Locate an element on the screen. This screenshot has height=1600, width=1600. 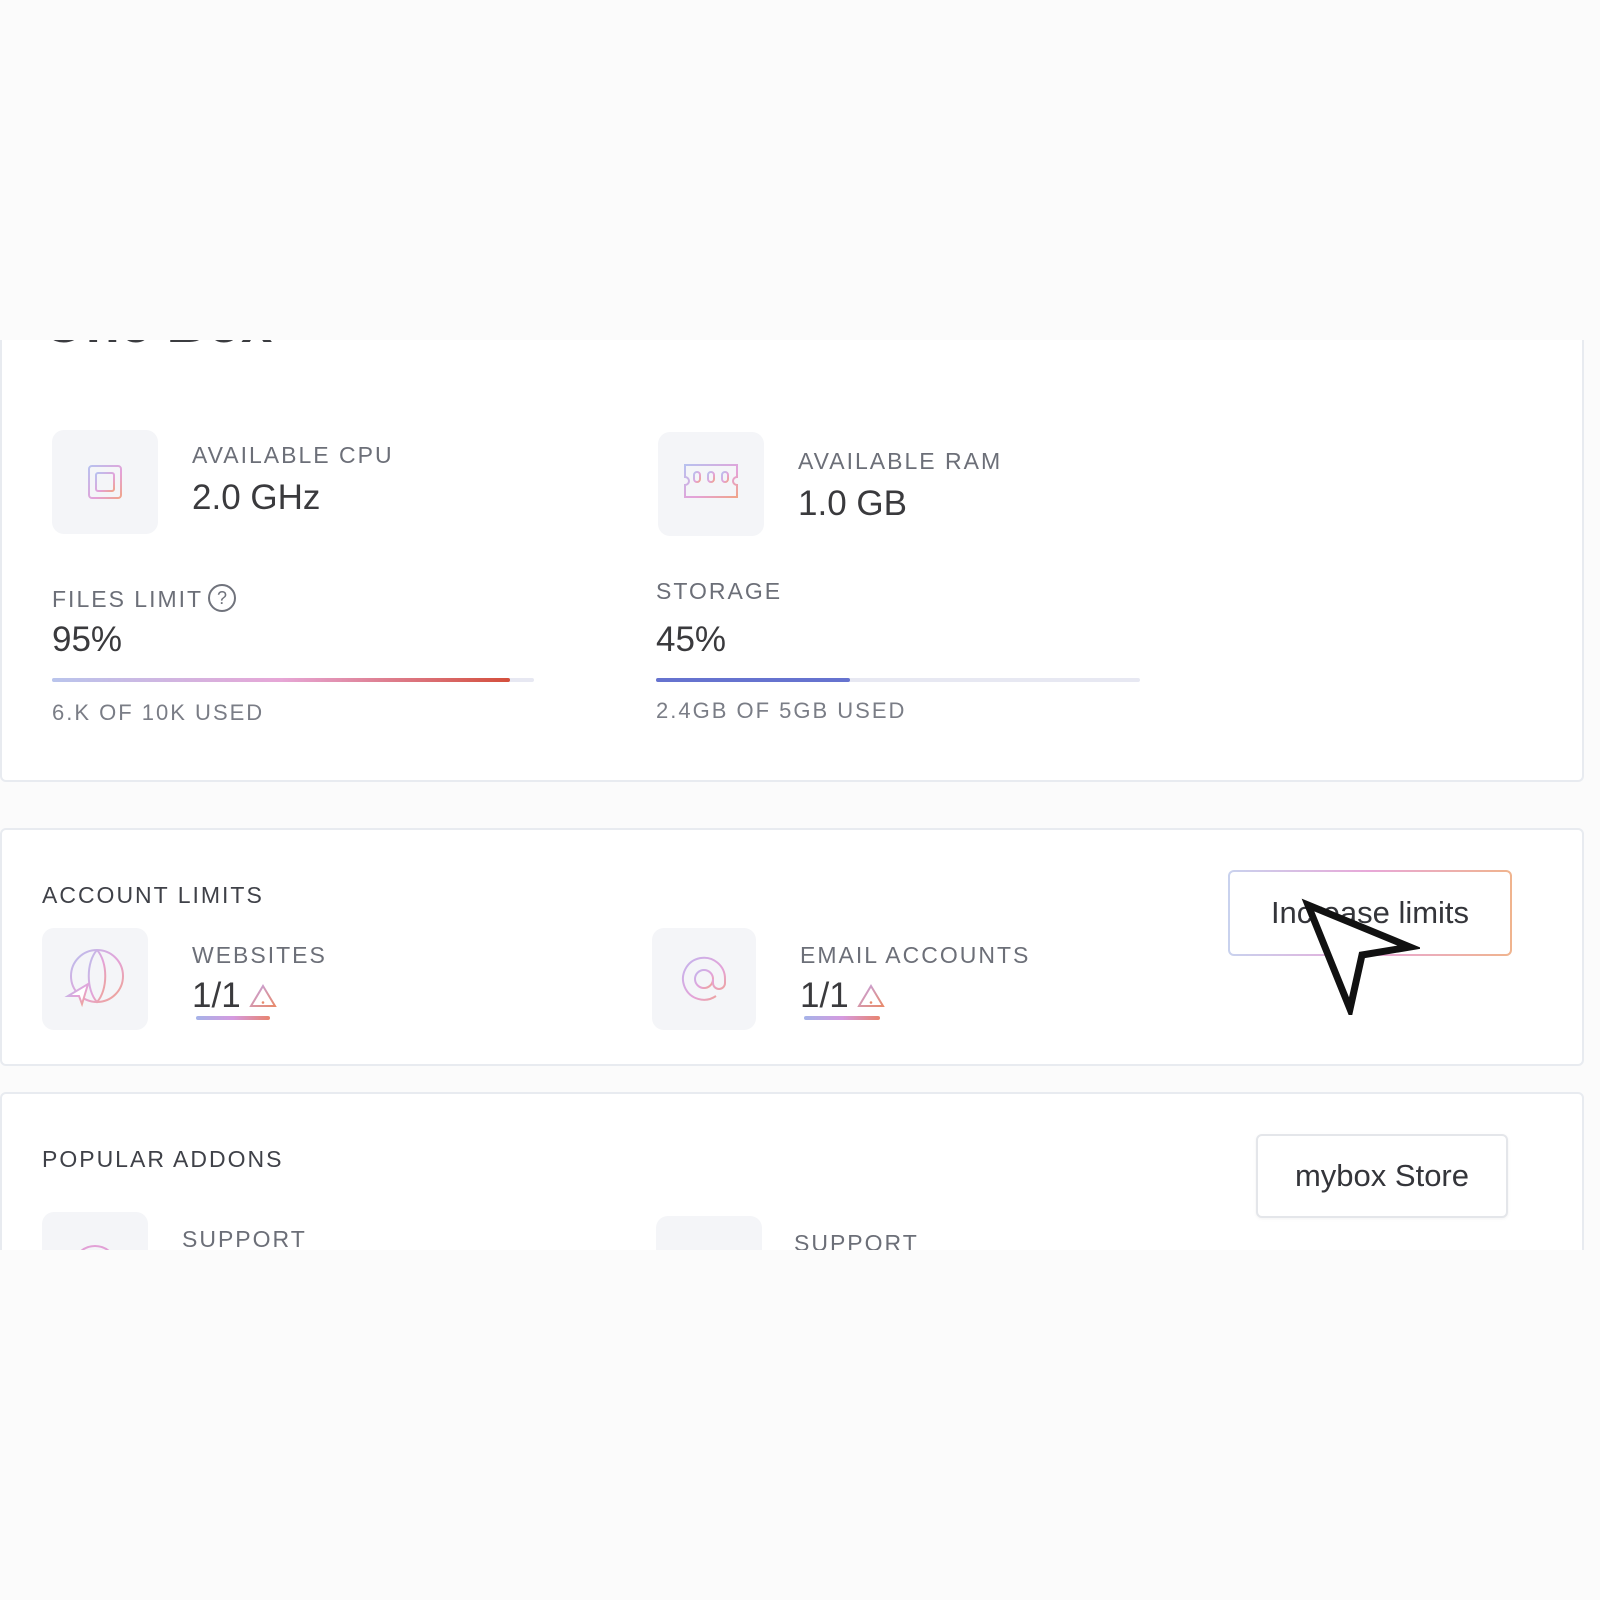
storage-detail: 2.4GB OF 5GB USED is located at coordinates (781, 710).